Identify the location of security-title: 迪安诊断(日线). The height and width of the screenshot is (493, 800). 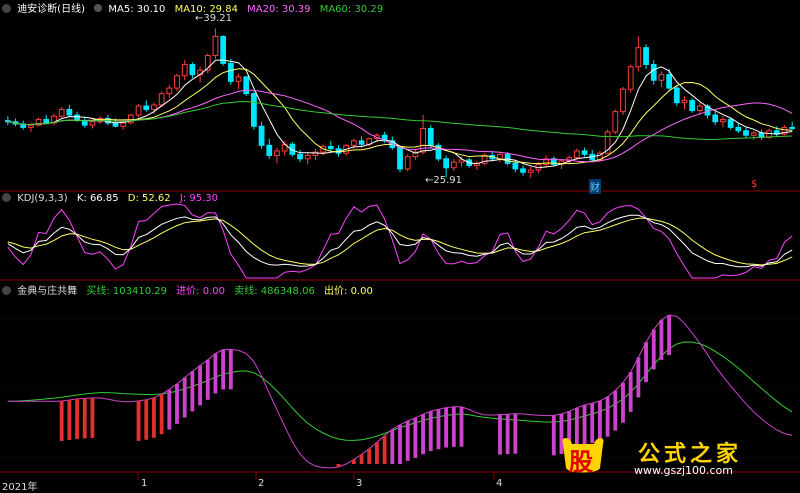
(51, 9).